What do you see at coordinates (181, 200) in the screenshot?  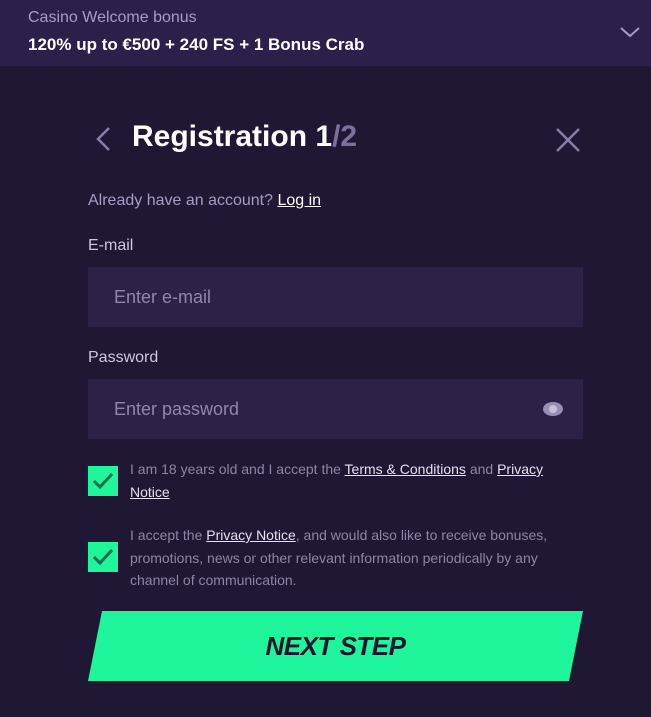 I see `login-prompt-text: Already have an account?` at bounding box center [181, 200].